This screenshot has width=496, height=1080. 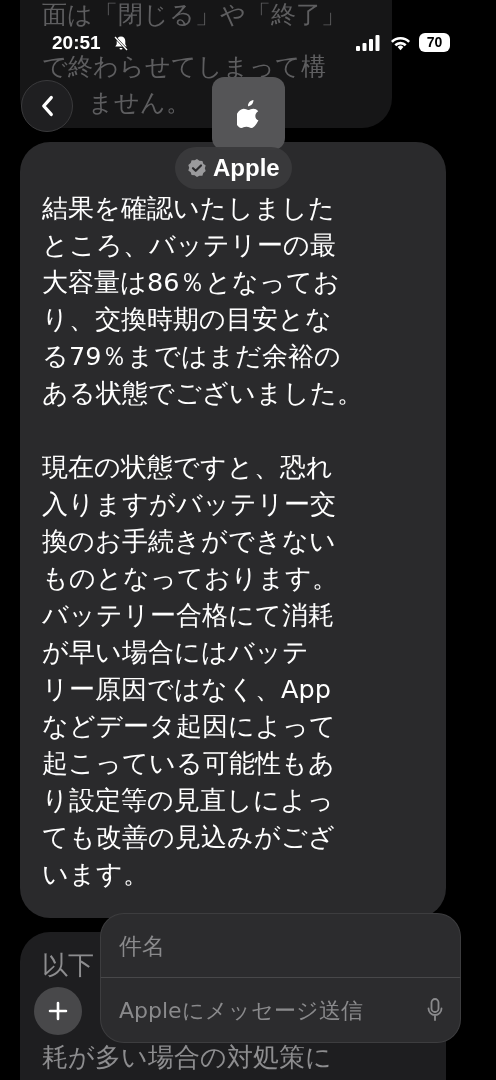 What do you see at coordinates (368, 43) in the screenshot?
I see `signal-icon` at bounding box center [368, 43].